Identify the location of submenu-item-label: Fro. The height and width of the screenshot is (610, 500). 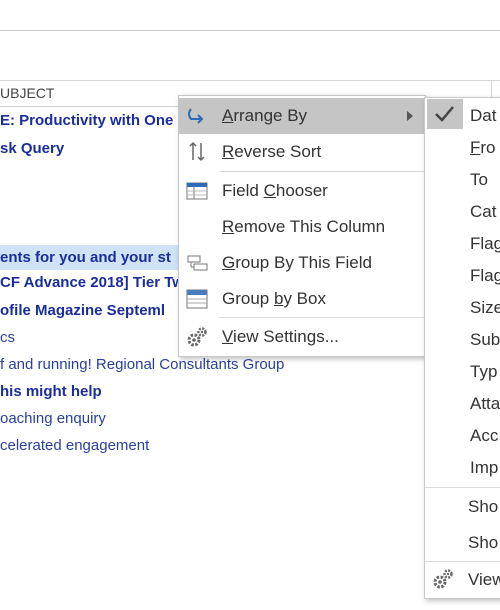
(483, 147).